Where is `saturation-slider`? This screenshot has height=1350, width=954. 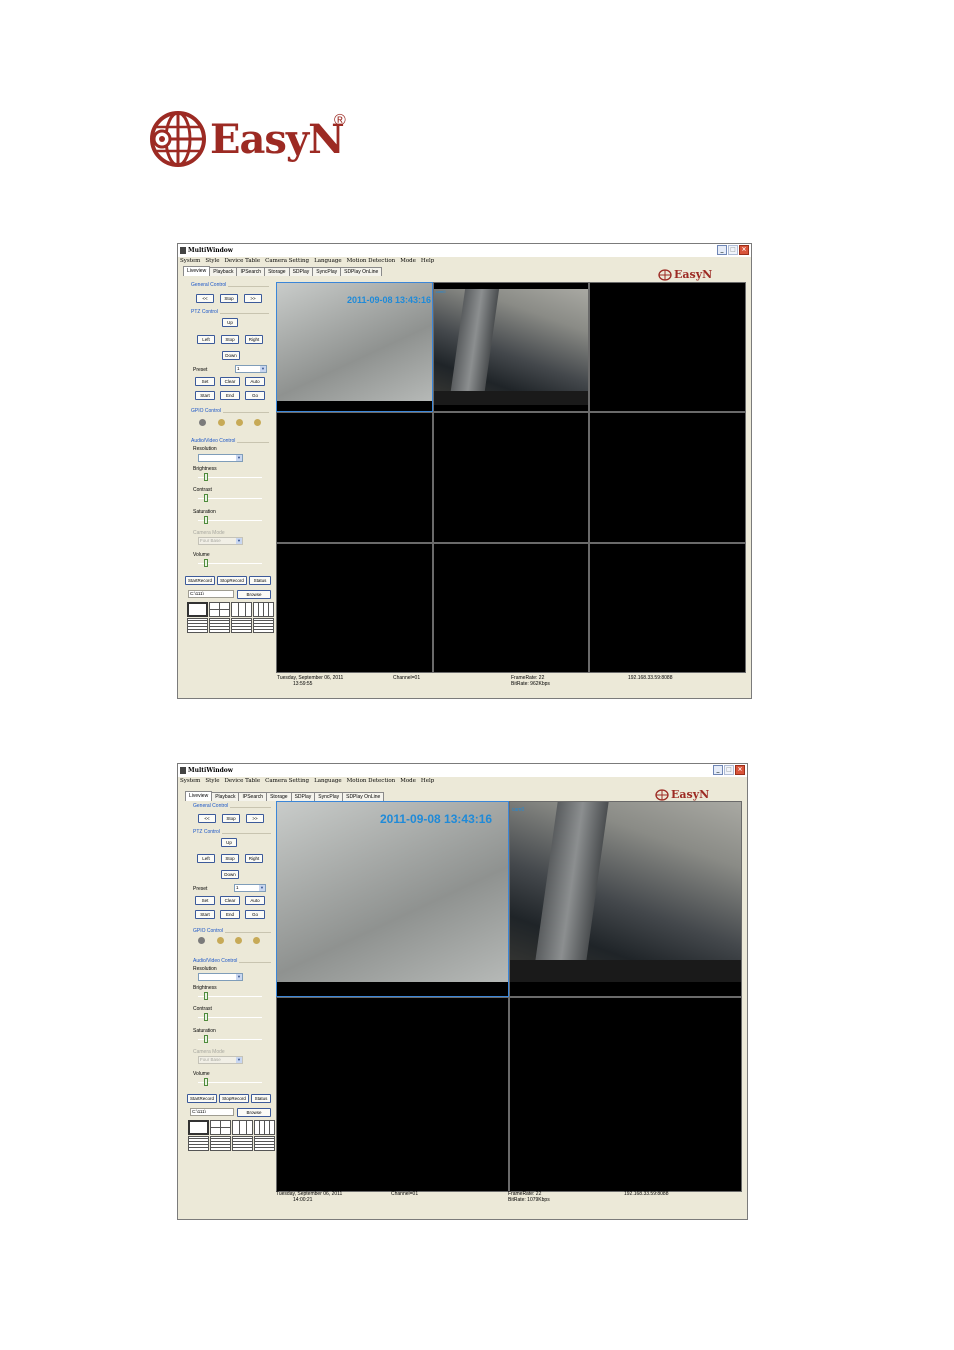 saturation-slider is located at coordinates (230, 1039).